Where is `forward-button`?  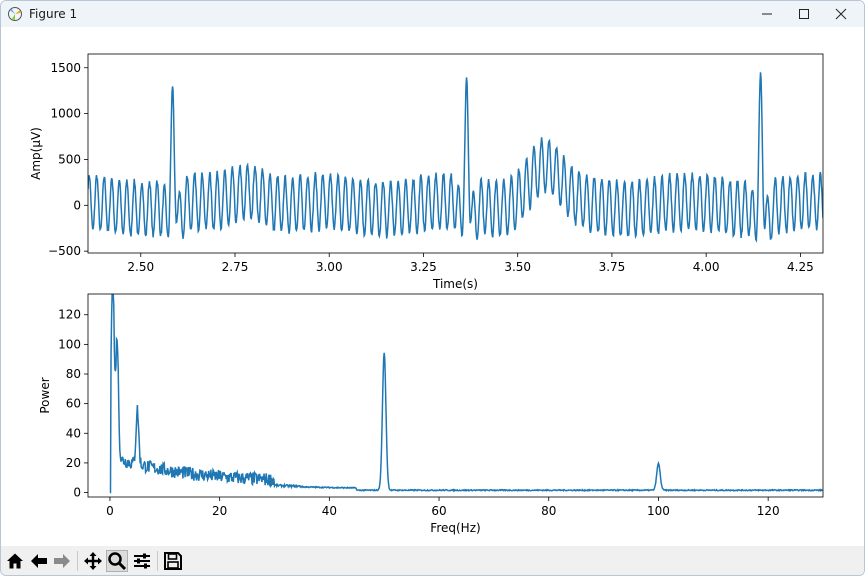 forward-button is located at coordinates (62, 561).